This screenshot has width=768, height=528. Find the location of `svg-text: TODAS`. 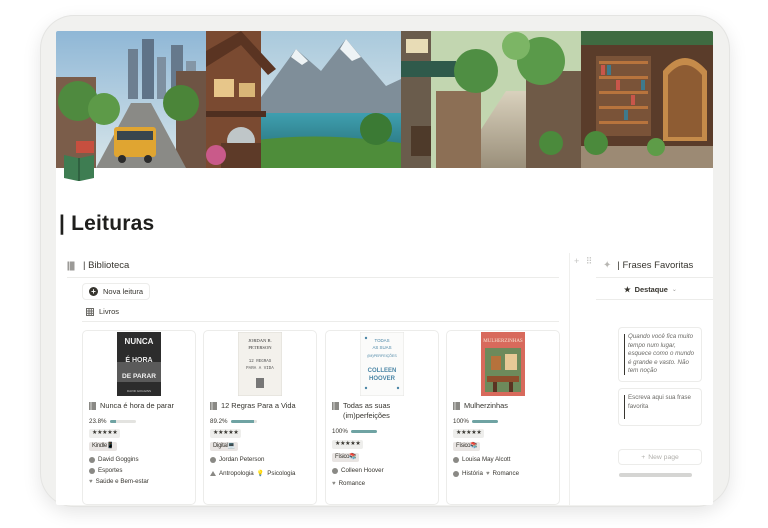

svg-text: TODAS is located at coordinates (381, 340).